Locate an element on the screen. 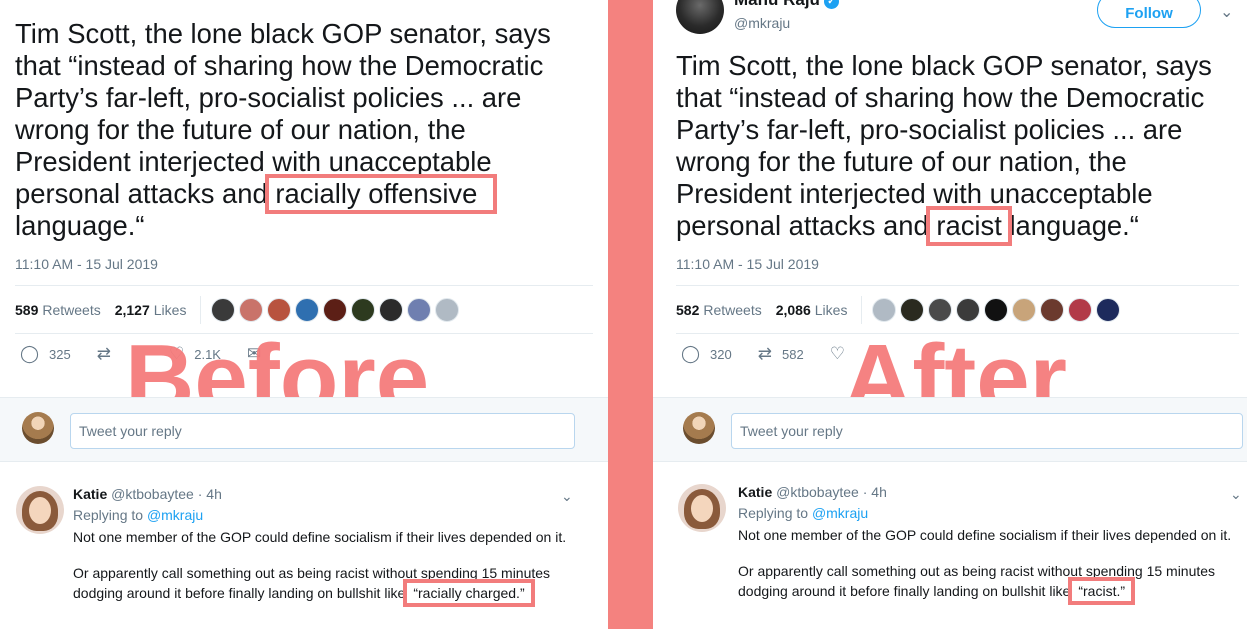 This screenshot has height=629, width=1247. author-handle: @mkraju is located at coordinates (762, 23).